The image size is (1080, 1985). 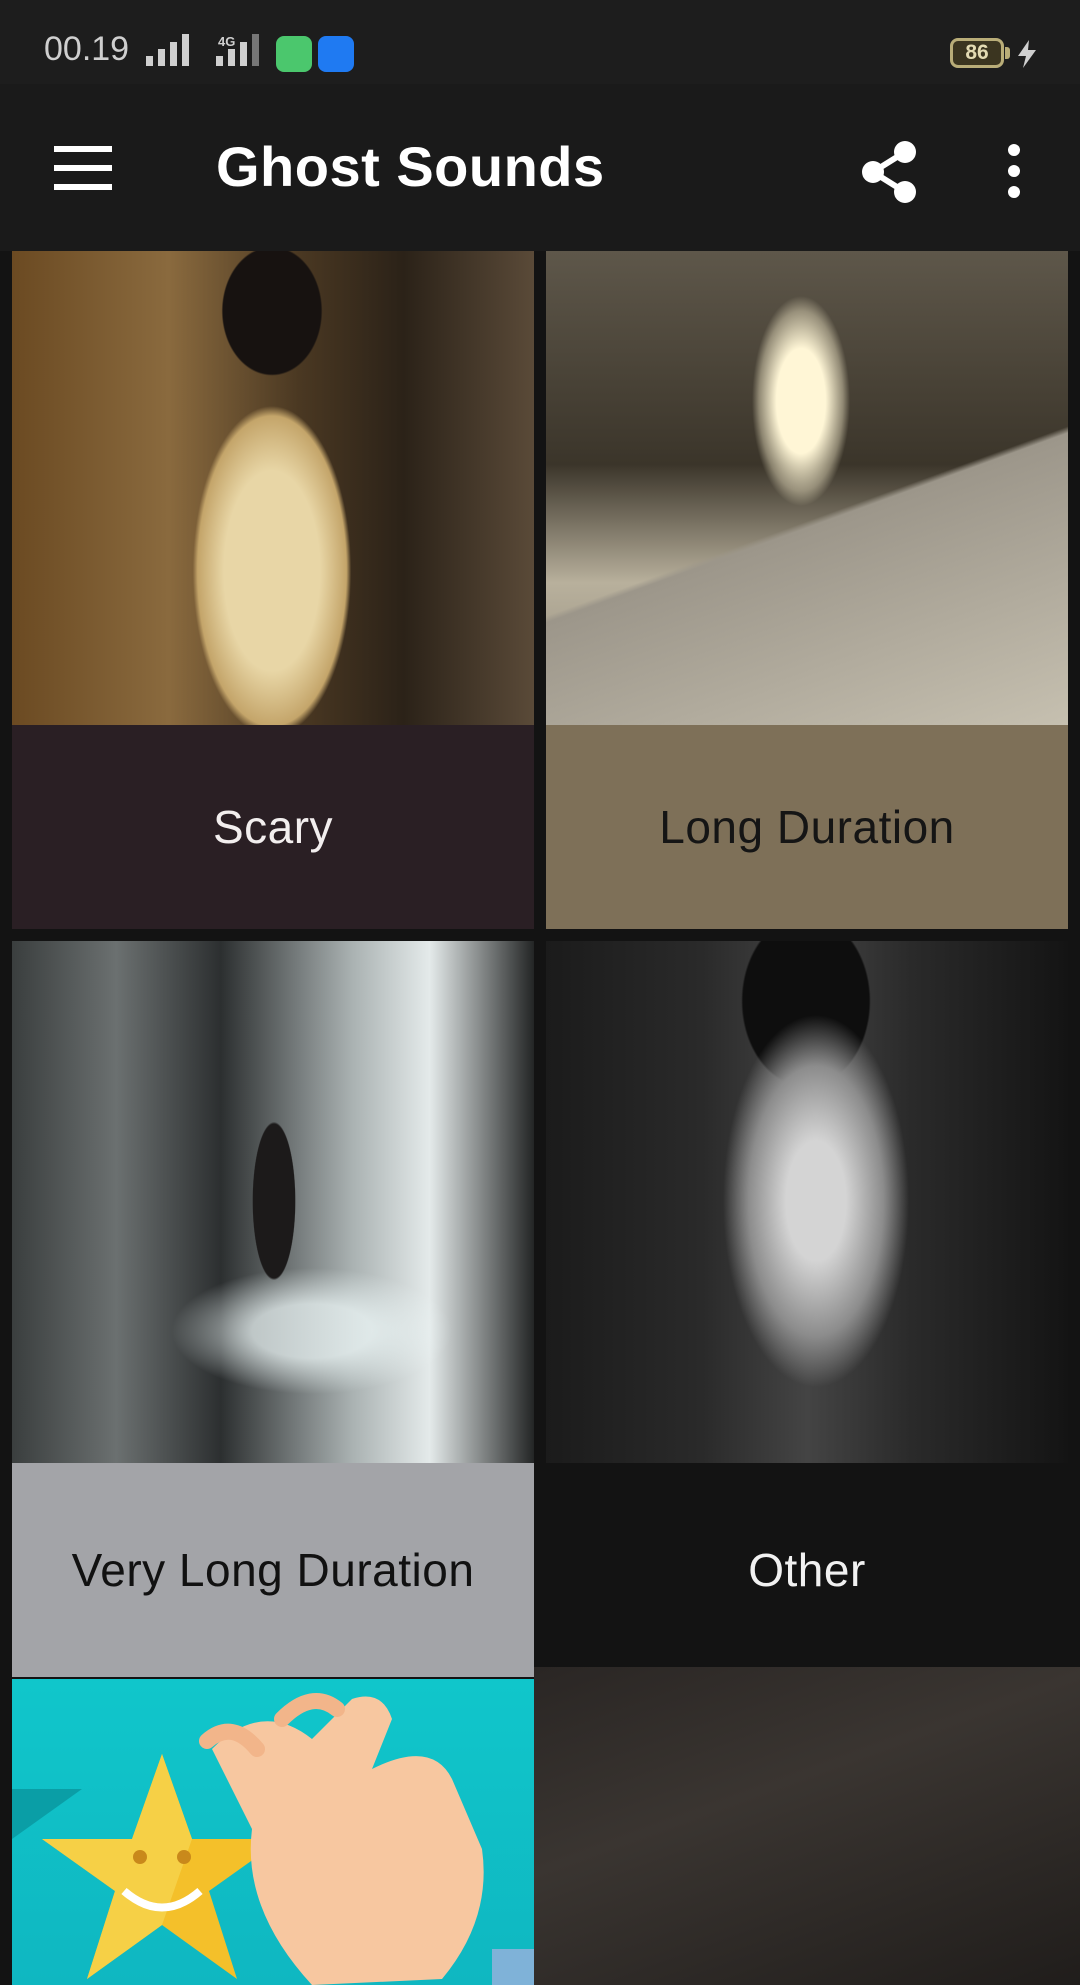 What do you see at coordinates (273, 827) in the screenshot?
I see `category-label: Scary` at bounding box center [273, 827].